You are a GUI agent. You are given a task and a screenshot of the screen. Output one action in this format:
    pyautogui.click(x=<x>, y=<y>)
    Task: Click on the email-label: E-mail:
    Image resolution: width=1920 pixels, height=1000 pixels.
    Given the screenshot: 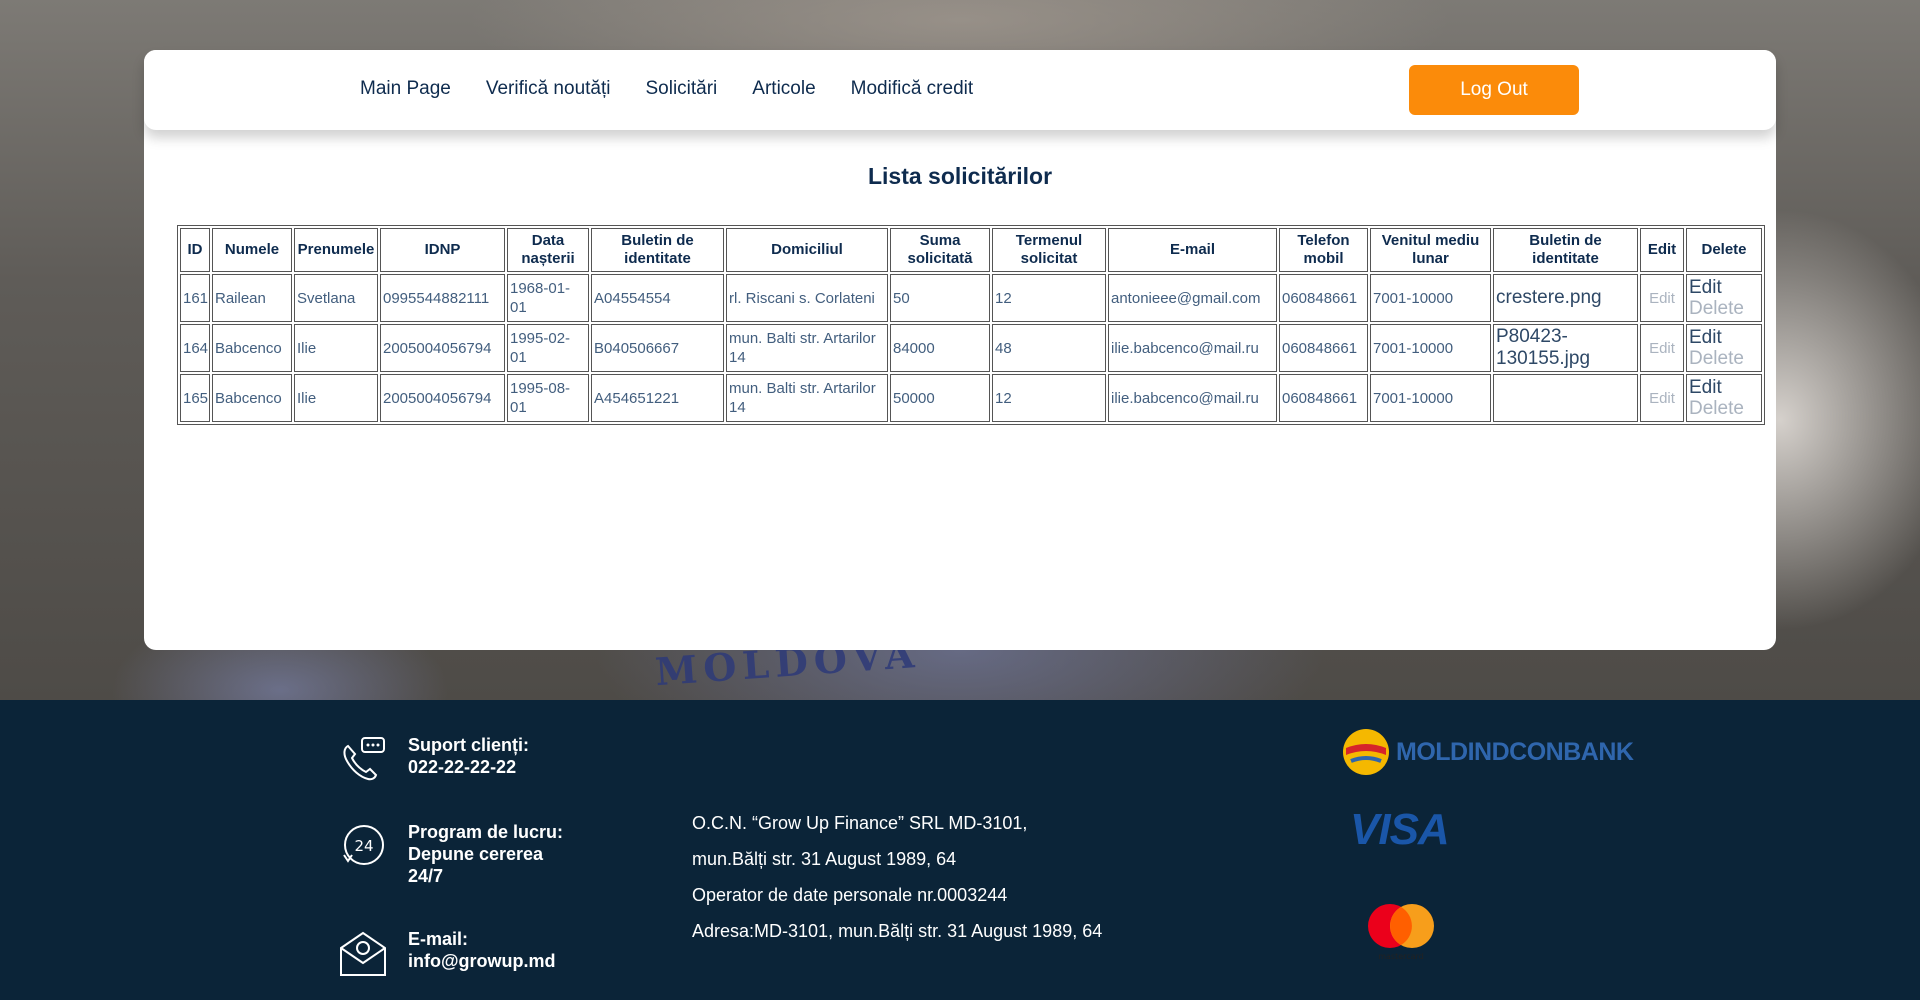 What is the action you would take?
    pyautogui.click(x=438, y=939)
    